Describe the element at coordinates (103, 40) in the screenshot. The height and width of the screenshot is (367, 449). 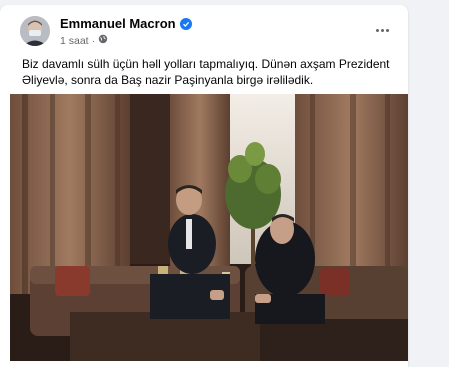
I see `globe-icon` at that location.